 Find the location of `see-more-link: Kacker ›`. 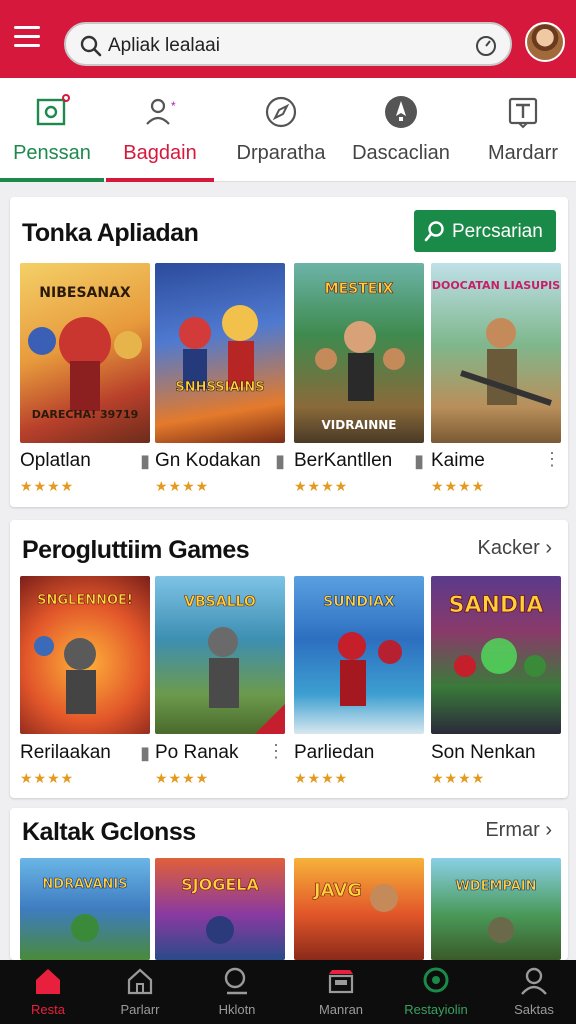

see-more-link: Kacker › is located at coordinates (515, 548).